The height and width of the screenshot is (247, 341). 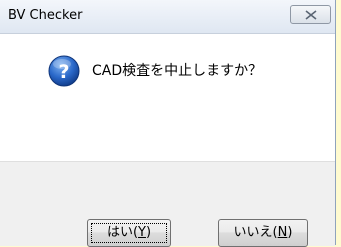 I want to click on title-bar: BV Checker, so click(x=167, y=17).